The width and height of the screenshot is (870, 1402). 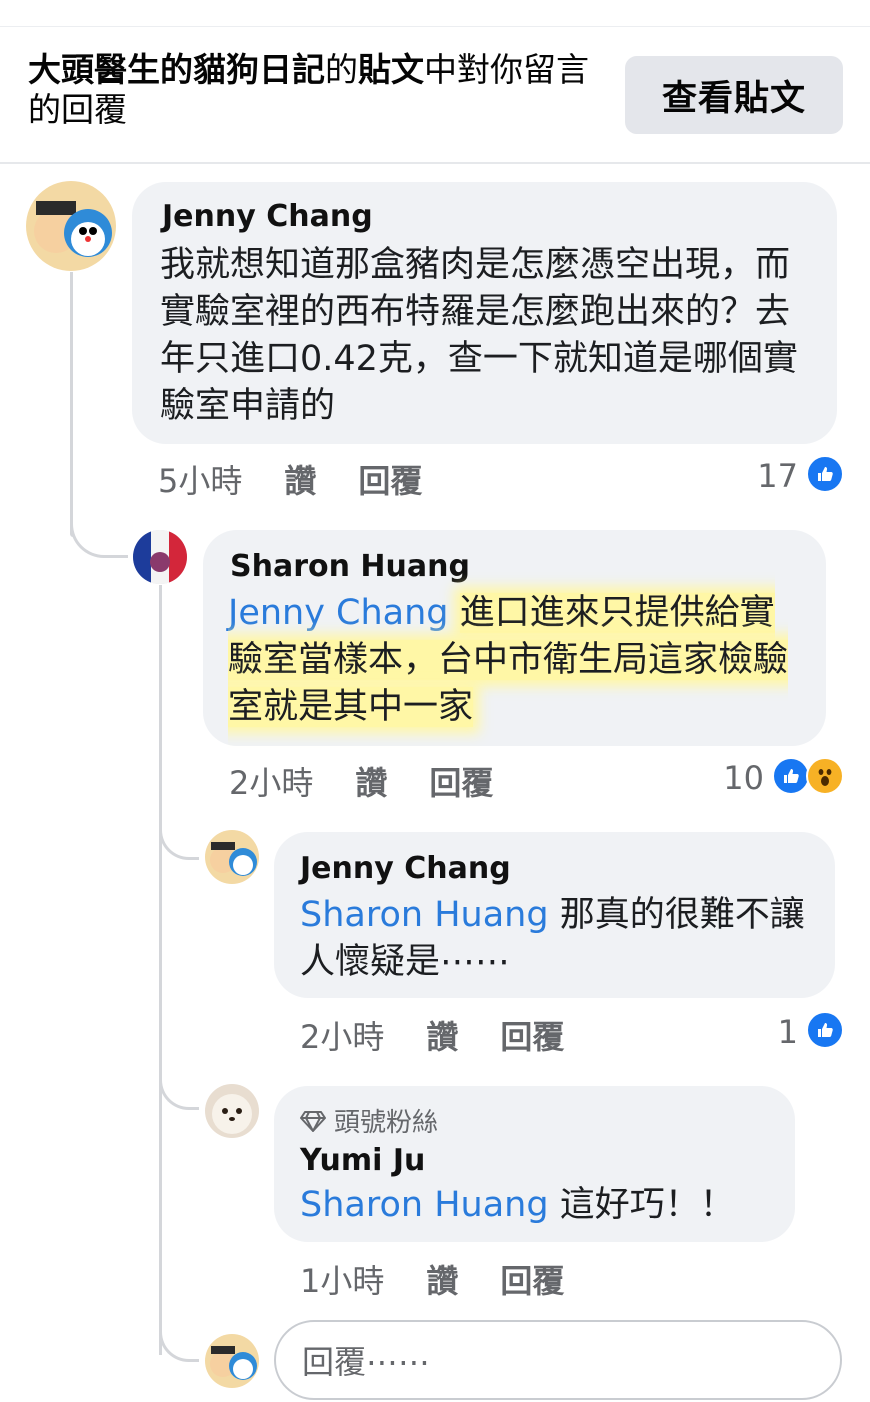 I want to click on comment-time: 5小時, so click(x=200, y=481).